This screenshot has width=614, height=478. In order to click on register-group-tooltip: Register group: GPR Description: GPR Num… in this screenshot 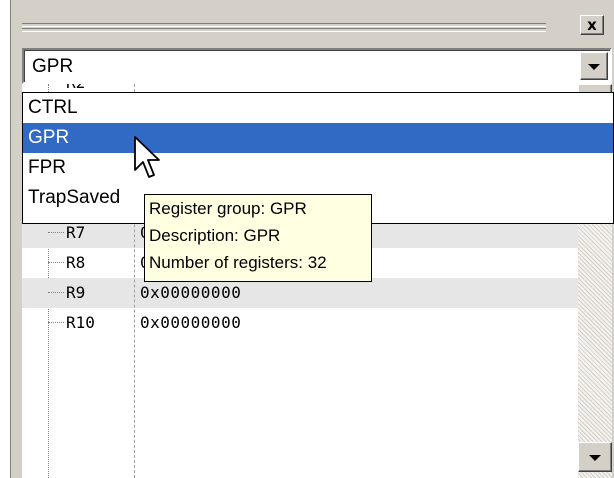, I will do `click(258, 238)`.